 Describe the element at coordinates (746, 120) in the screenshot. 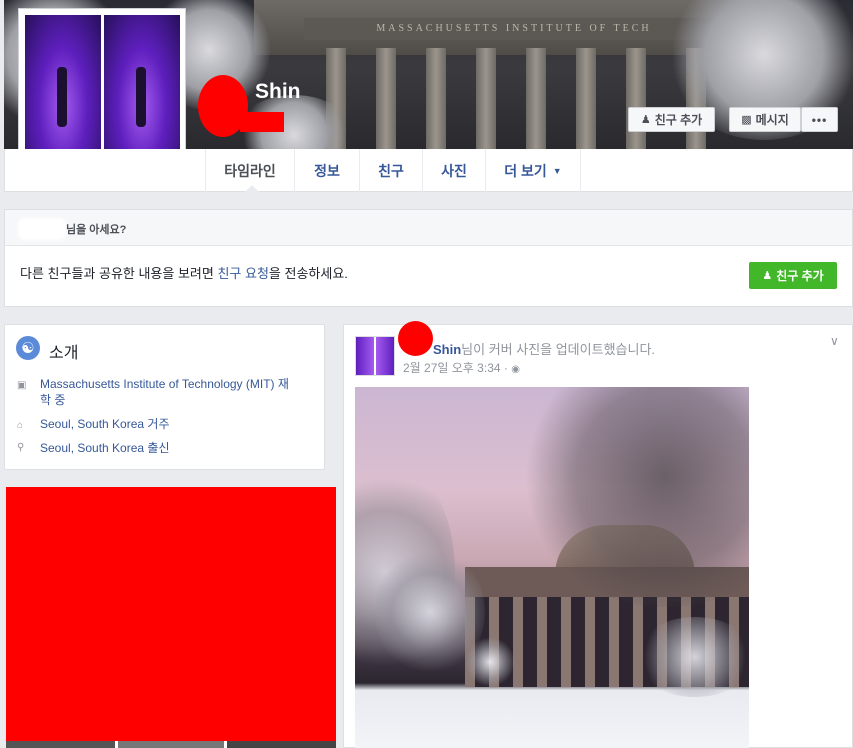

I see `message-icon: ▩` at that location.